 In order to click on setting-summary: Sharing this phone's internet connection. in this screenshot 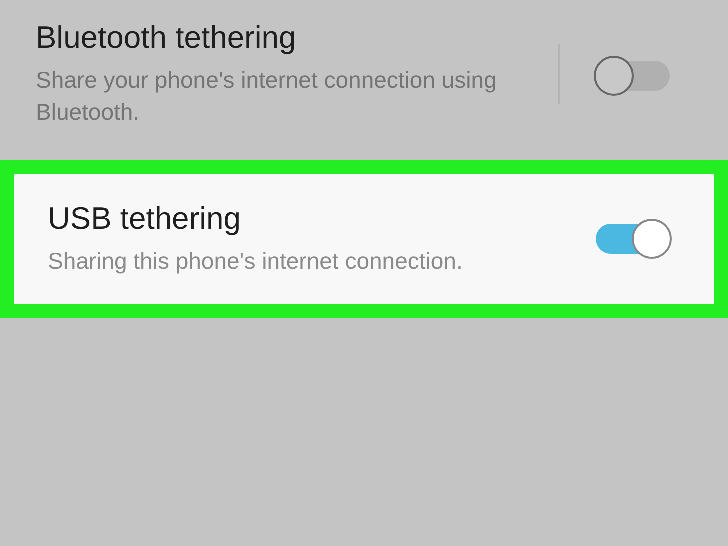, I will do `click(256, 261)`.